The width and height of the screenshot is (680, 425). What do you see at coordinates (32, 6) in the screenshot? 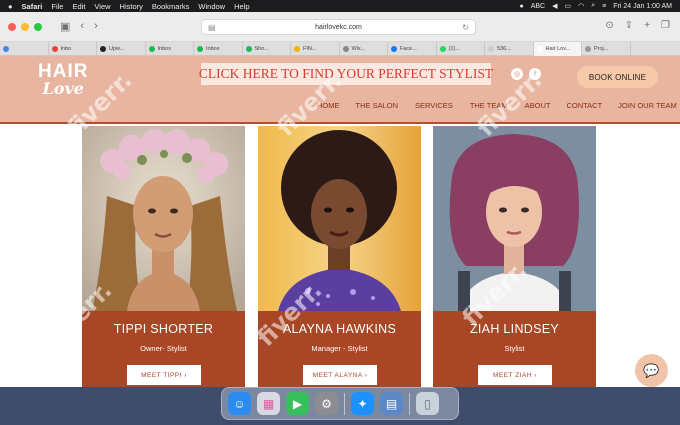
I see `menu-app-name: Safari` at bounding box center [32, 6].